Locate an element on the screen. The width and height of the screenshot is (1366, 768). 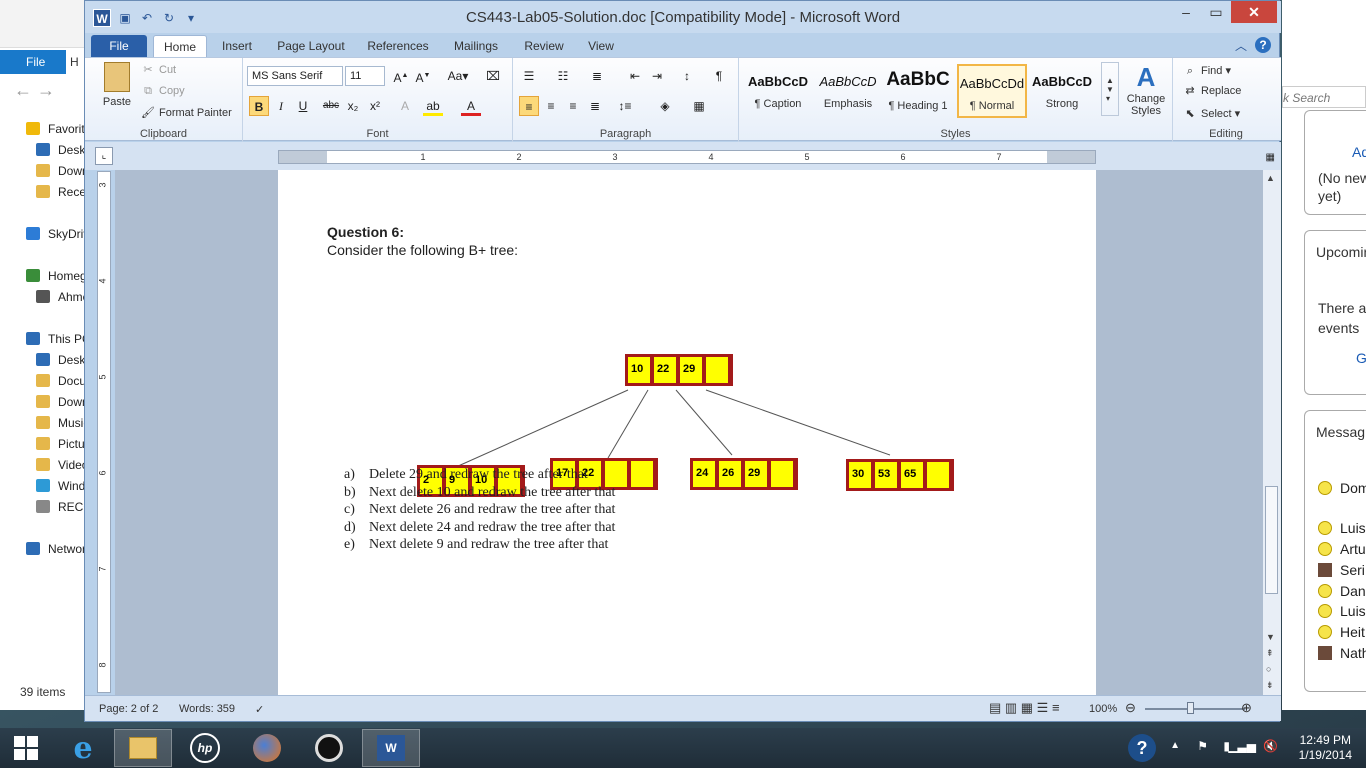
taskbar-file-explorer is located at coordinates (143, 748).